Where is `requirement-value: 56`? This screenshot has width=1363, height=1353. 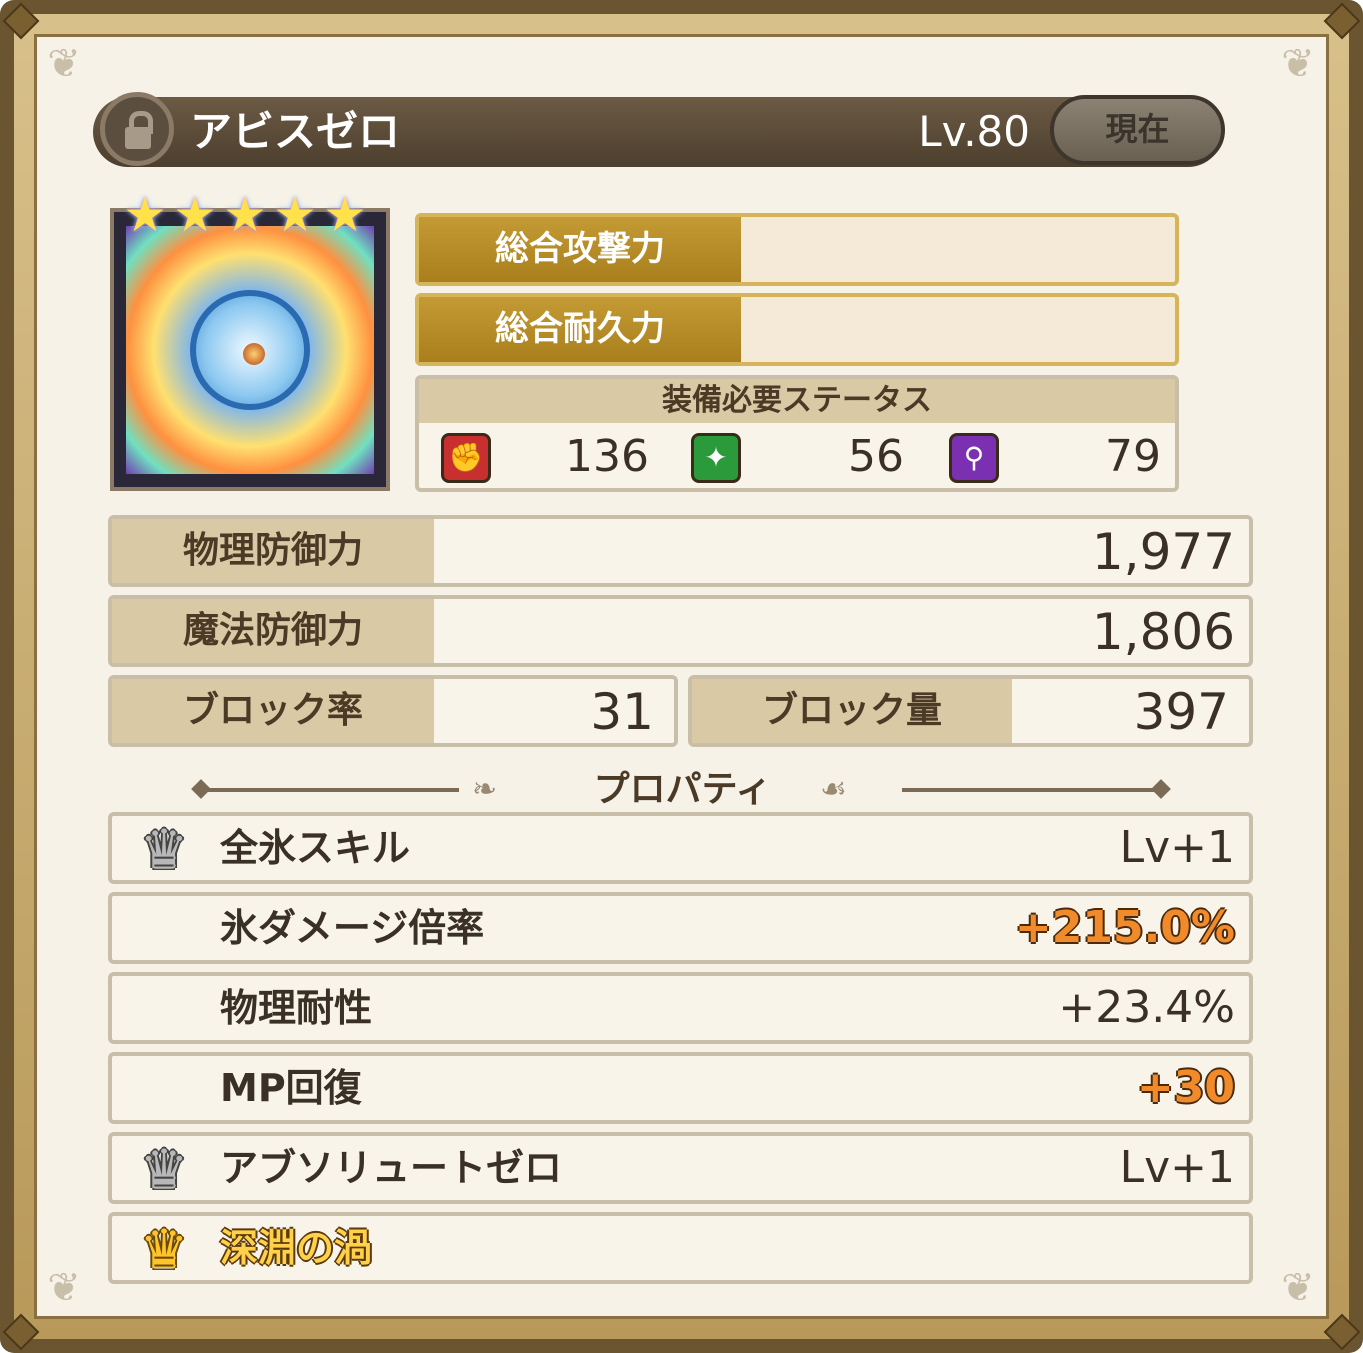 requirement-value: 56 is located at coordinates (876, 456).